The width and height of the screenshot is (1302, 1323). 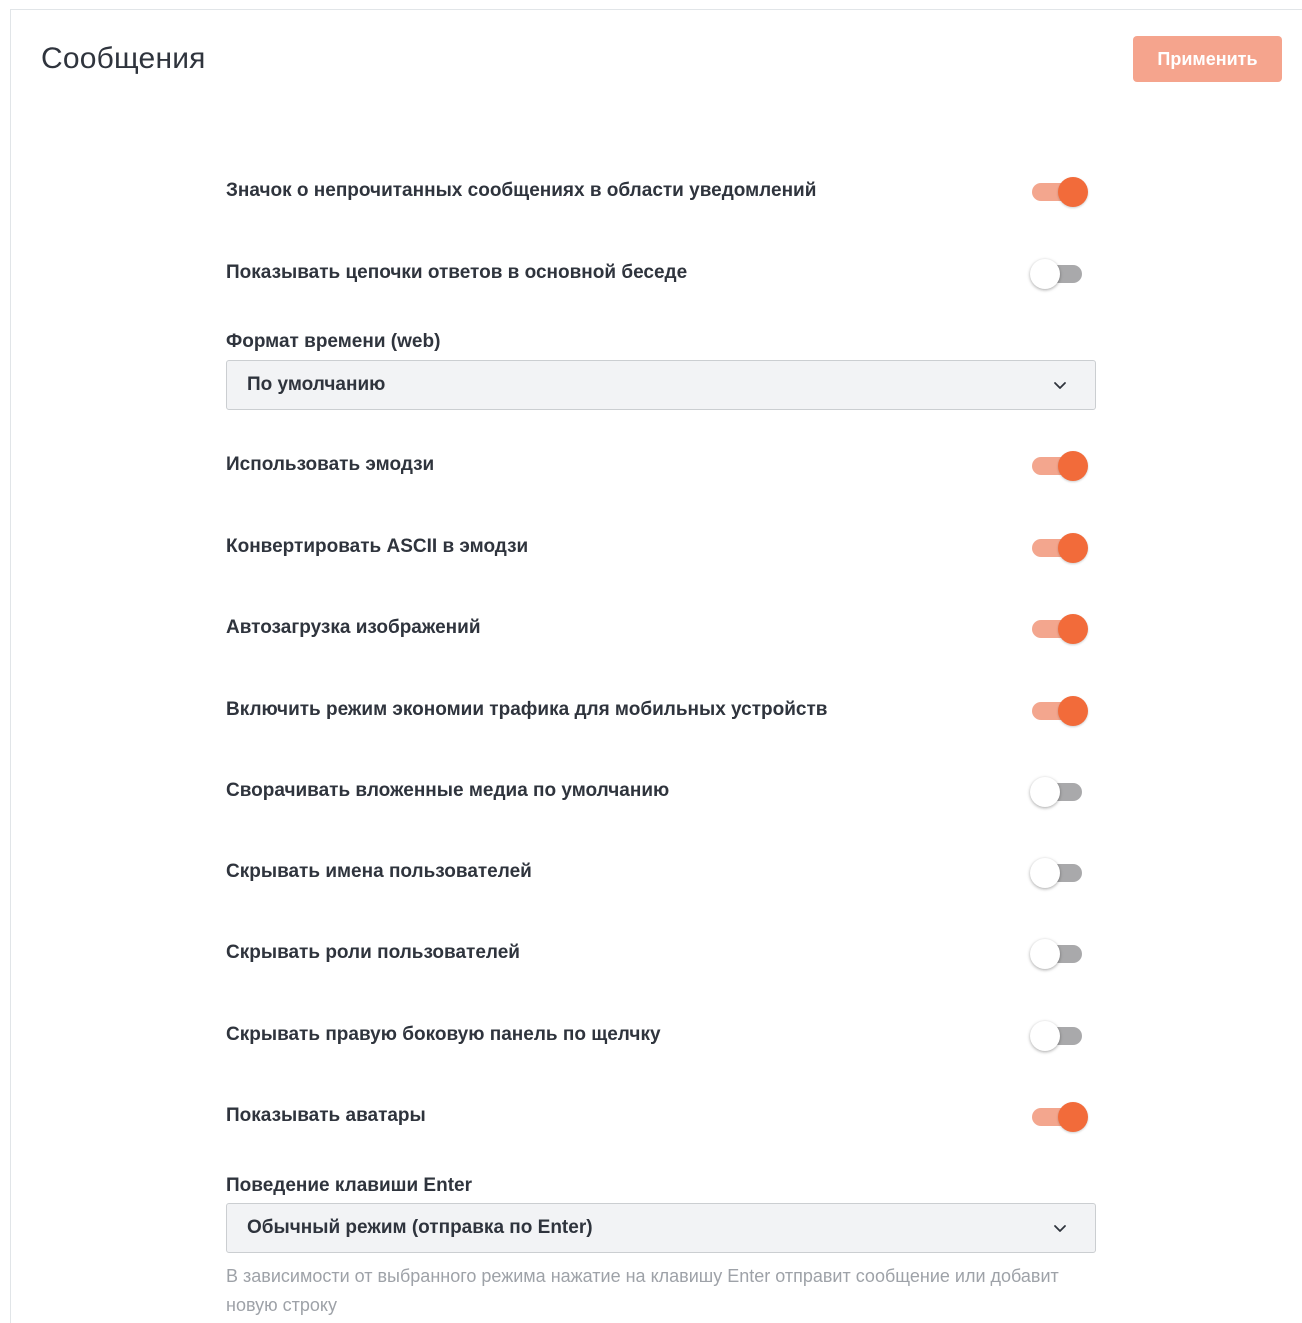 What do you see at coordinates (662, 465) in the screenshot?
I see `setting-use-emoji: Использовать эмодзи` at bounding box center [662, 465].